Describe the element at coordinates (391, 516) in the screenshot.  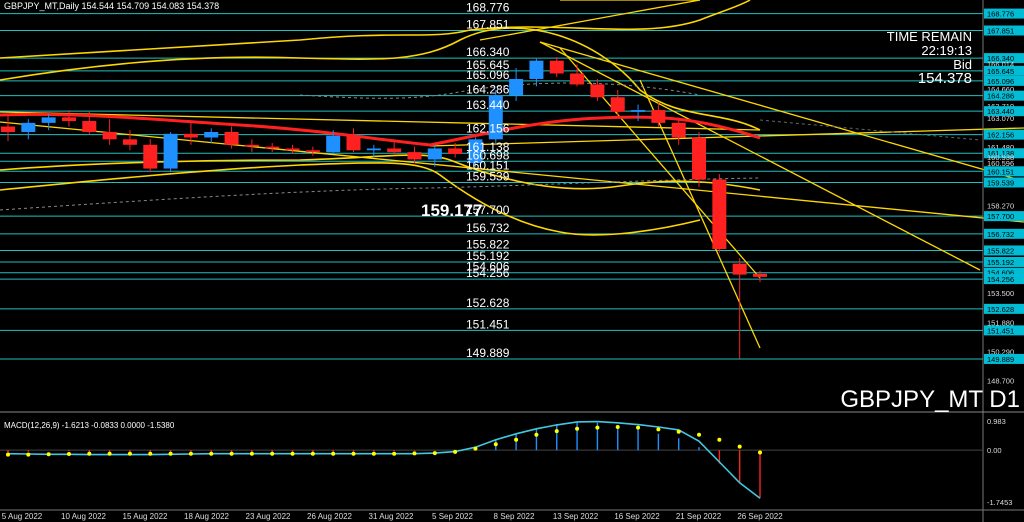
I see `date-tick: 31 Aug 2022` at that location.